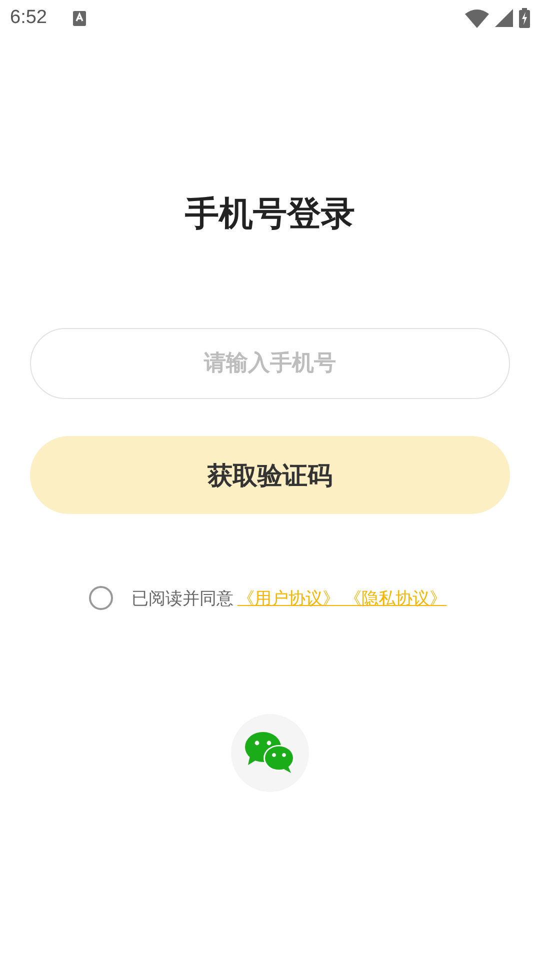  What do you see at coordinates (477, 18) in the screenshot?
I see `wifi-icon` at bounding box center [477, 18].